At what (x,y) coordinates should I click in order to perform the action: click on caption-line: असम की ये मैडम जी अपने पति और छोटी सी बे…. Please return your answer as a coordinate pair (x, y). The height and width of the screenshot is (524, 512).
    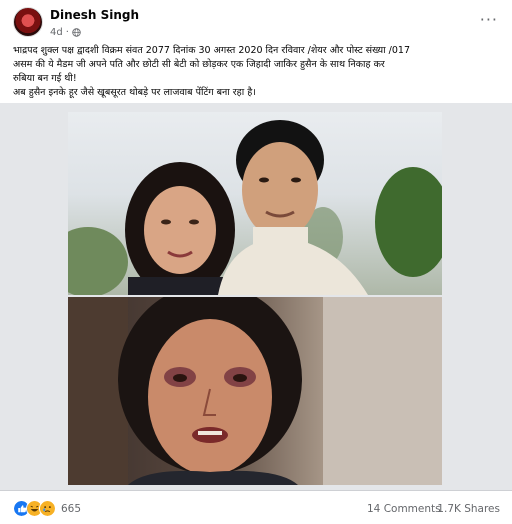
    Looking at the image, I should click on (199, 64).